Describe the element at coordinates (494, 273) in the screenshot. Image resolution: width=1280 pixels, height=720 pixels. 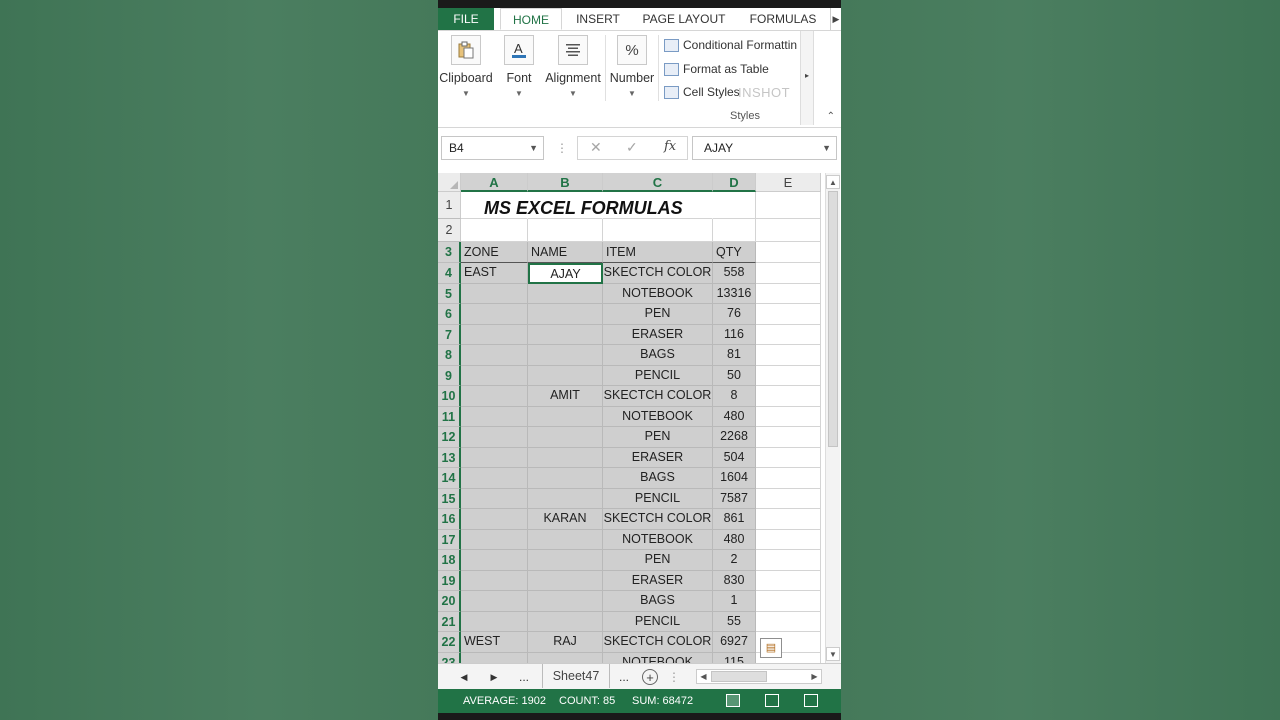
I see `table-cell: EAST` at that location.